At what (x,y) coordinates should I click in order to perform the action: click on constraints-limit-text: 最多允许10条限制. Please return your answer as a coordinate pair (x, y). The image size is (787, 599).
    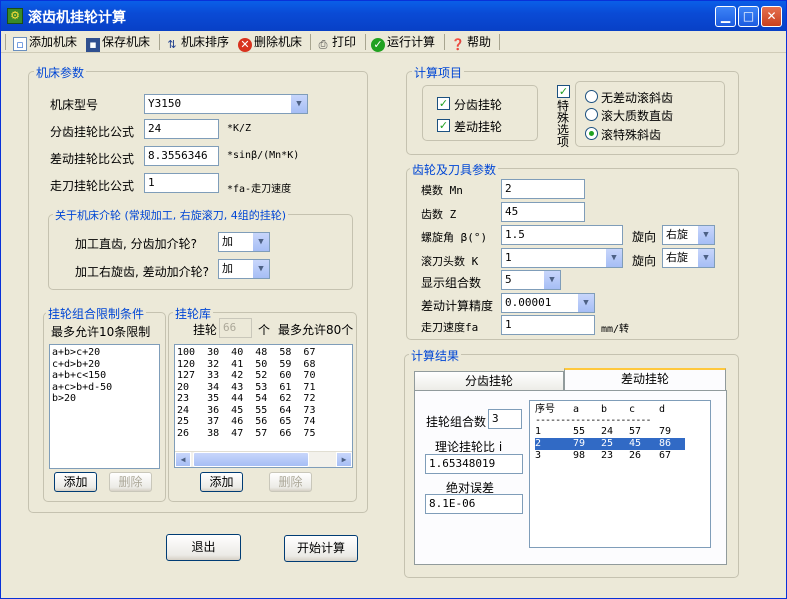
    Looking at the image, I should click on (101, 332).